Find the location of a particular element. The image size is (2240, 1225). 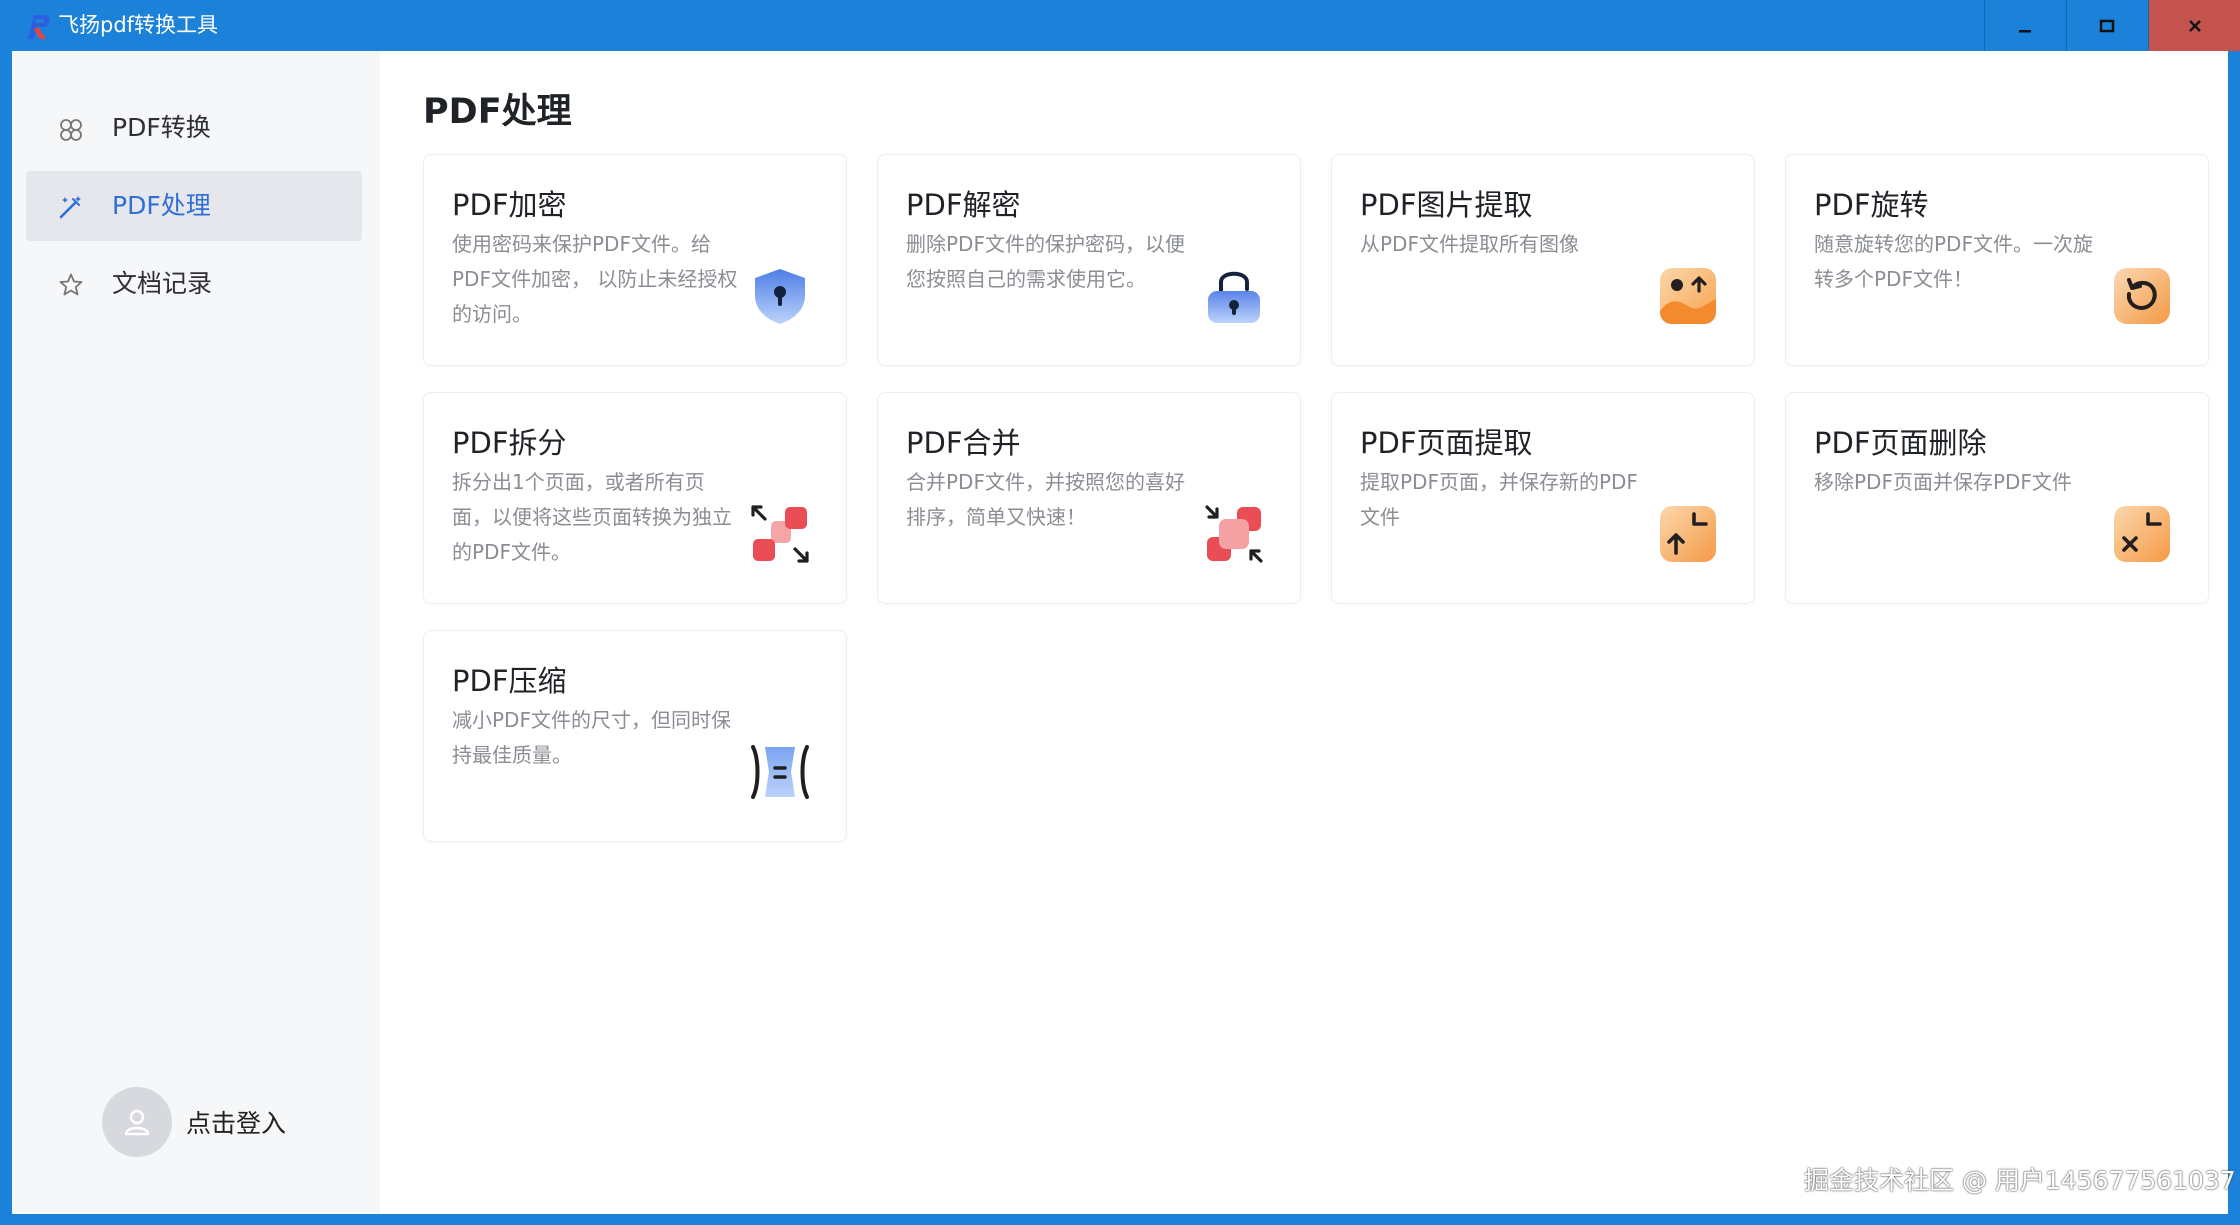

card-title: PDF图片提取 is located at coordinates (1446, 205).